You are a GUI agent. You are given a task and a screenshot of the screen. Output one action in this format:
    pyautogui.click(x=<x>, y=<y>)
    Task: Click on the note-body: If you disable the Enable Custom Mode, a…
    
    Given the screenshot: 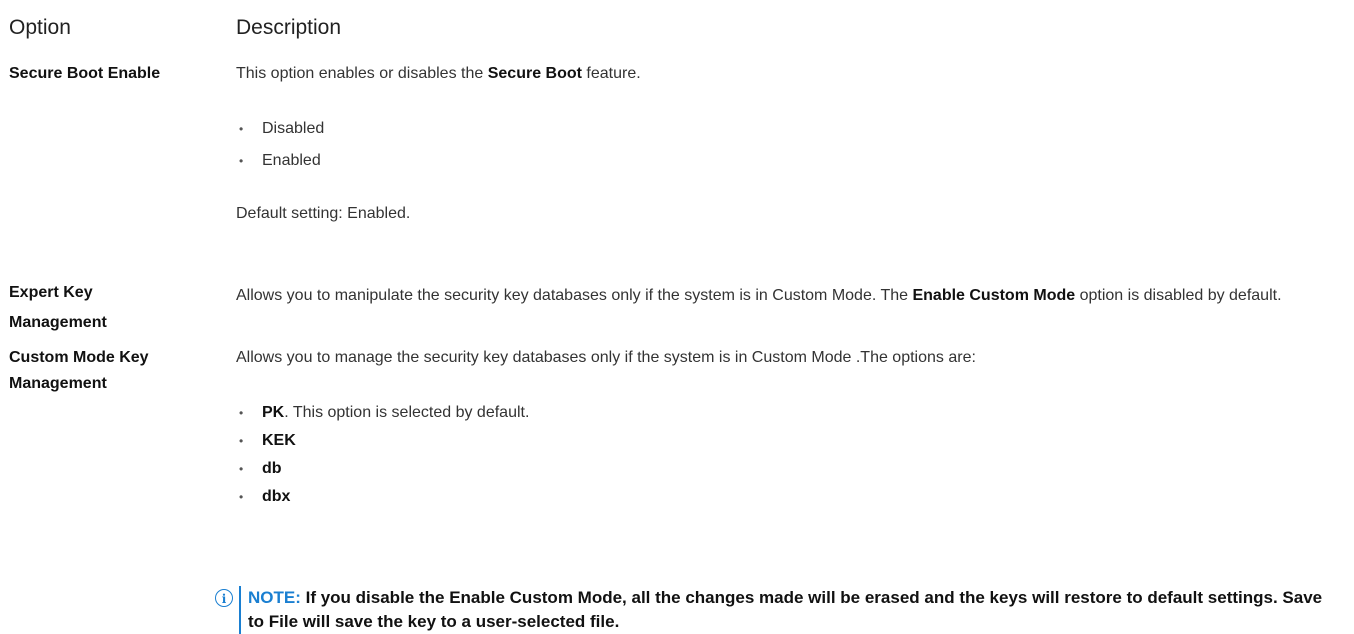 What is the action you would take?
    pyautogui.click(x=785, y=609)
    